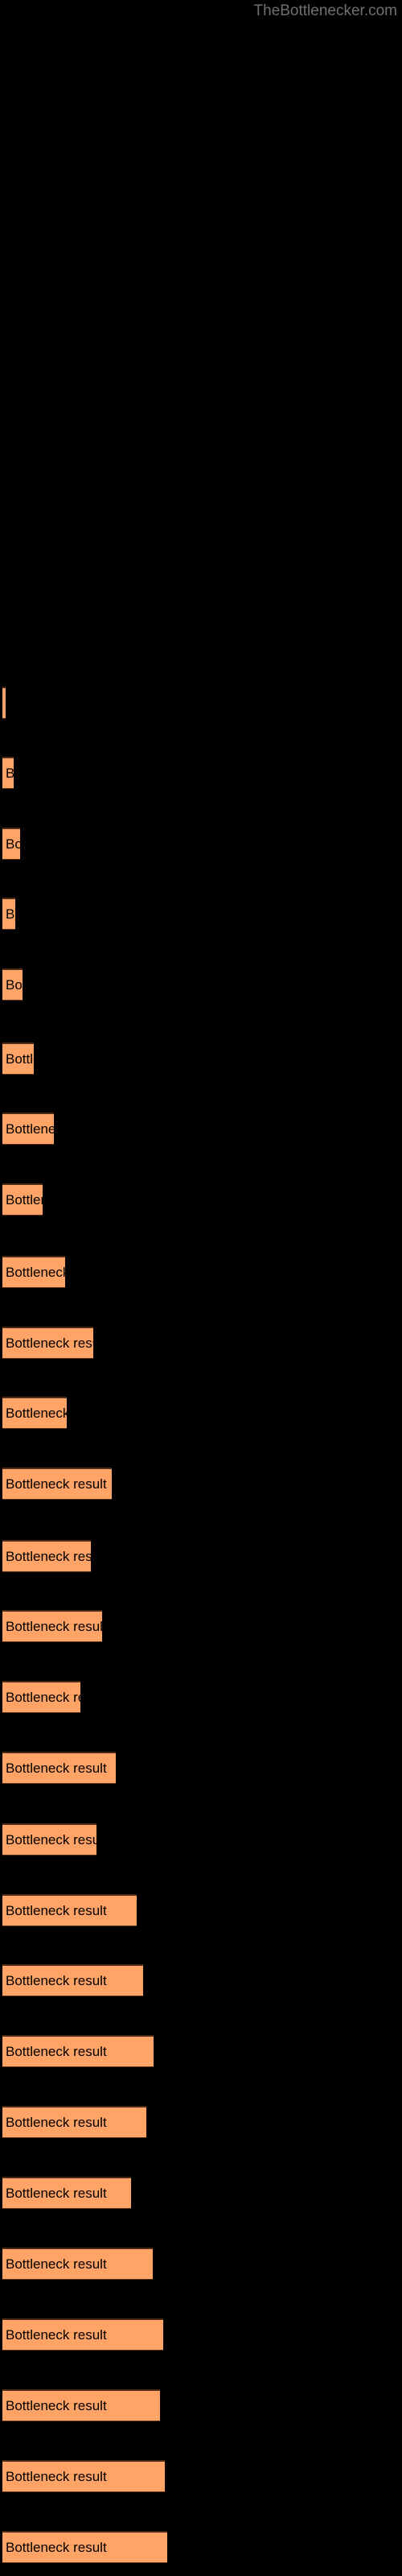 Image resolution: width=402 pixels, height=2576 pixels. I want to click on bar-label-20: Bottleneck result, so click(56, 2122).